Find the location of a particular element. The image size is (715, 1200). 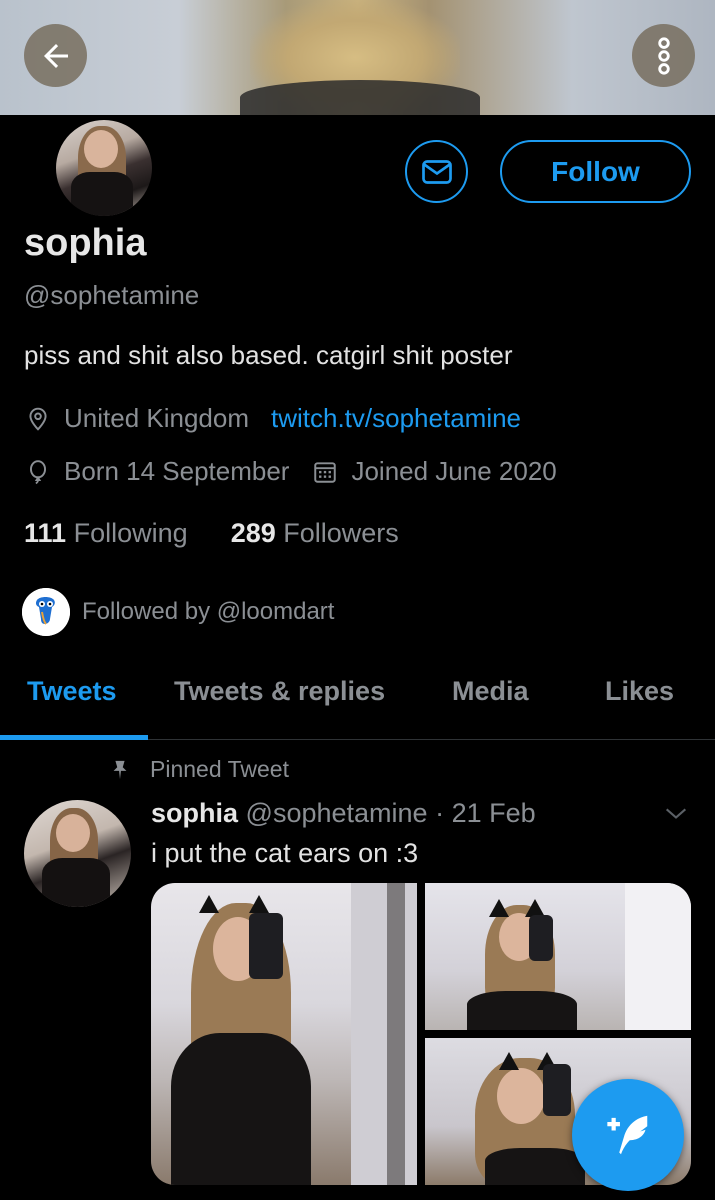

calendar-icon is located at coordinates (325, 472).